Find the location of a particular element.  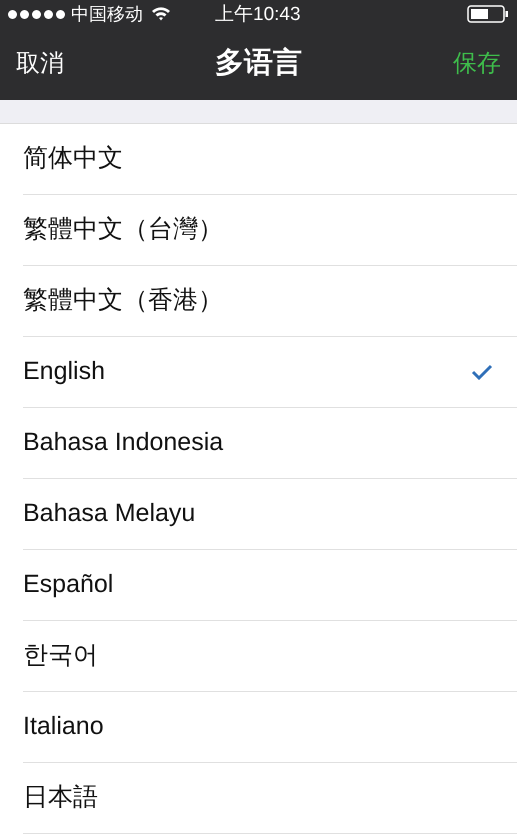

language-option: 繁體中文（香港） is located at coordinates (270, 301).